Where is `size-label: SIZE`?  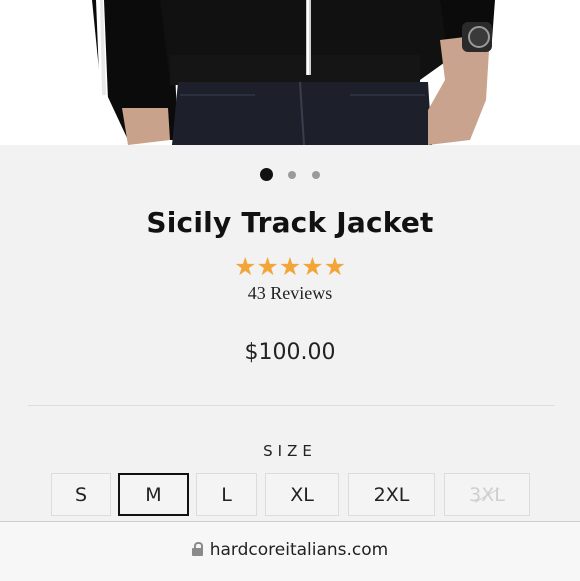 size-label: SIZE is located at coordinates (290, 451).